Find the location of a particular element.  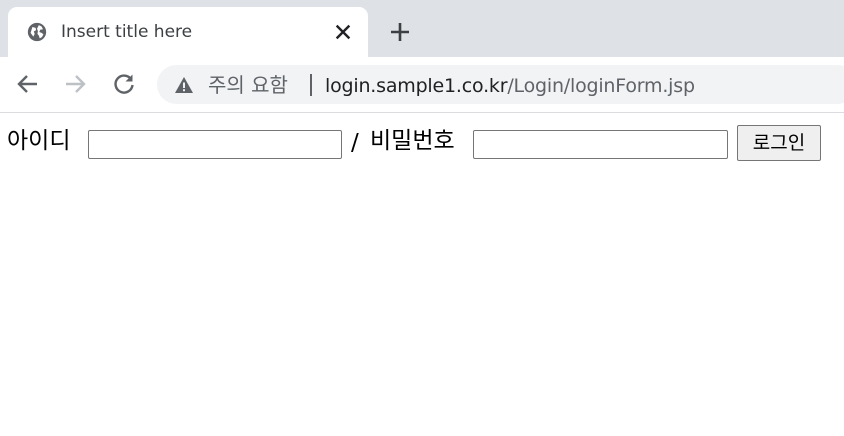

security-status-label: 주의 요함 is located at coordinates (248, 85).